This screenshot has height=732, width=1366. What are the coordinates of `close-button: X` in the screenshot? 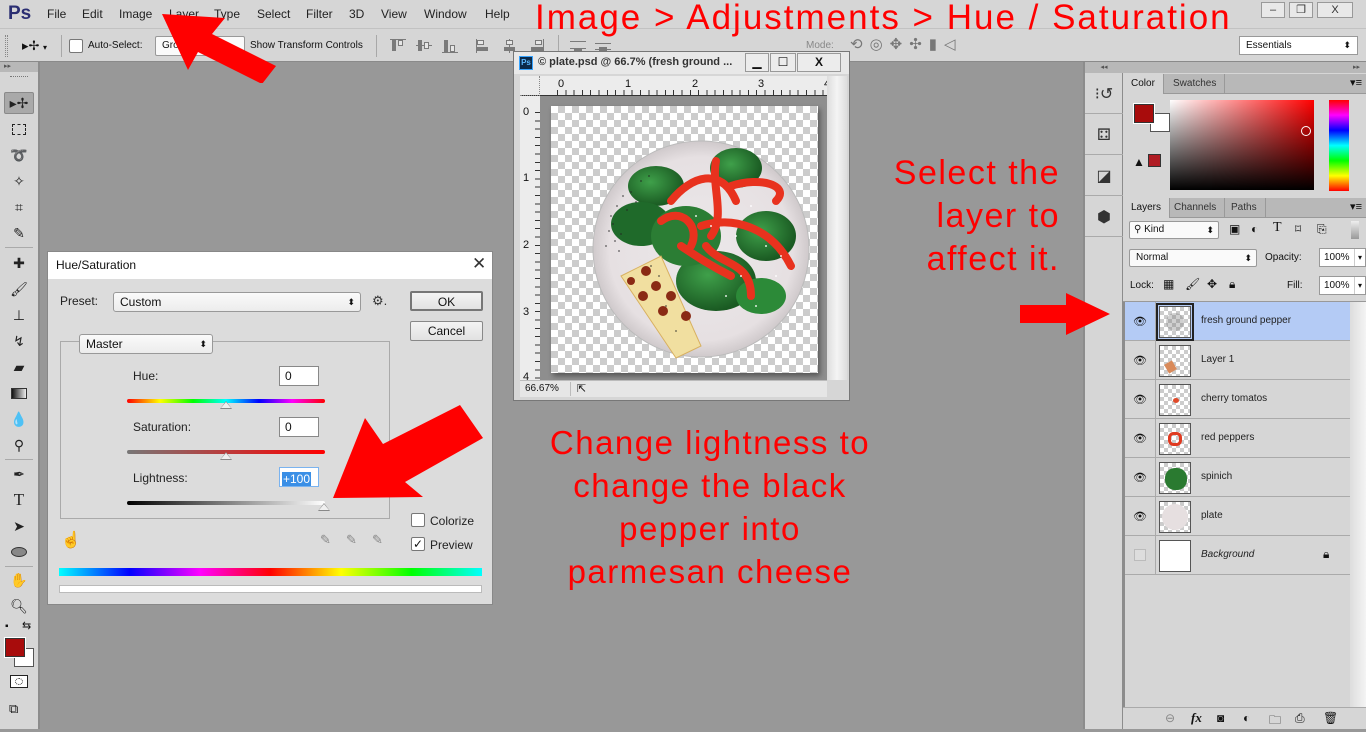 It's located at (1335, 10).